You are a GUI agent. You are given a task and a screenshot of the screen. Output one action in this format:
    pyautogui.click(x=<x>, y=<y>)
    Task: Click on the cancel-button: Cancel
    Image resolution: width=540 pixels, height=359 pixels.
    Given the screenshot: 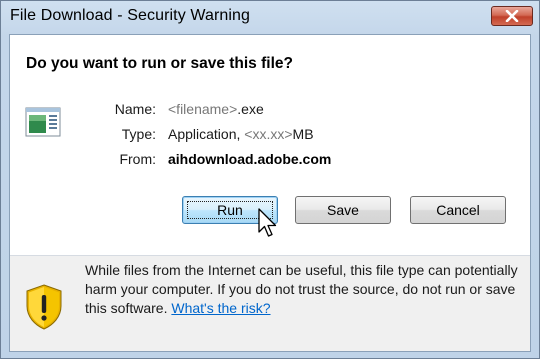 What is the action you would take?
    pyautogui.click(x=458, y=210)
    